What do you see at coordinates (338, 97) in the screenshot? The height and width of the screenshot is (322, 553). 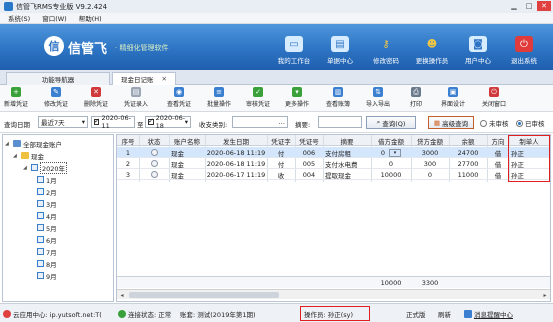 I see `view-ledger-button: ▥ 查看账簿` at bounding box center [338, 97].